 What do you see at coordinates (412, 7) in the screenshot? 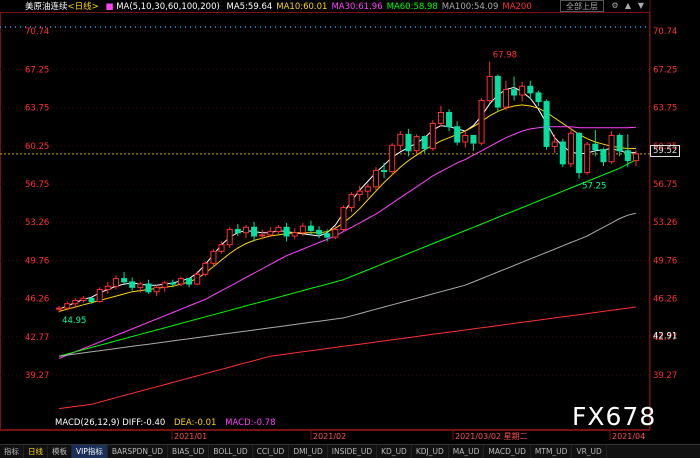
I see `ma-value-3: MA60:58.98` at bounding box center [412, 7].